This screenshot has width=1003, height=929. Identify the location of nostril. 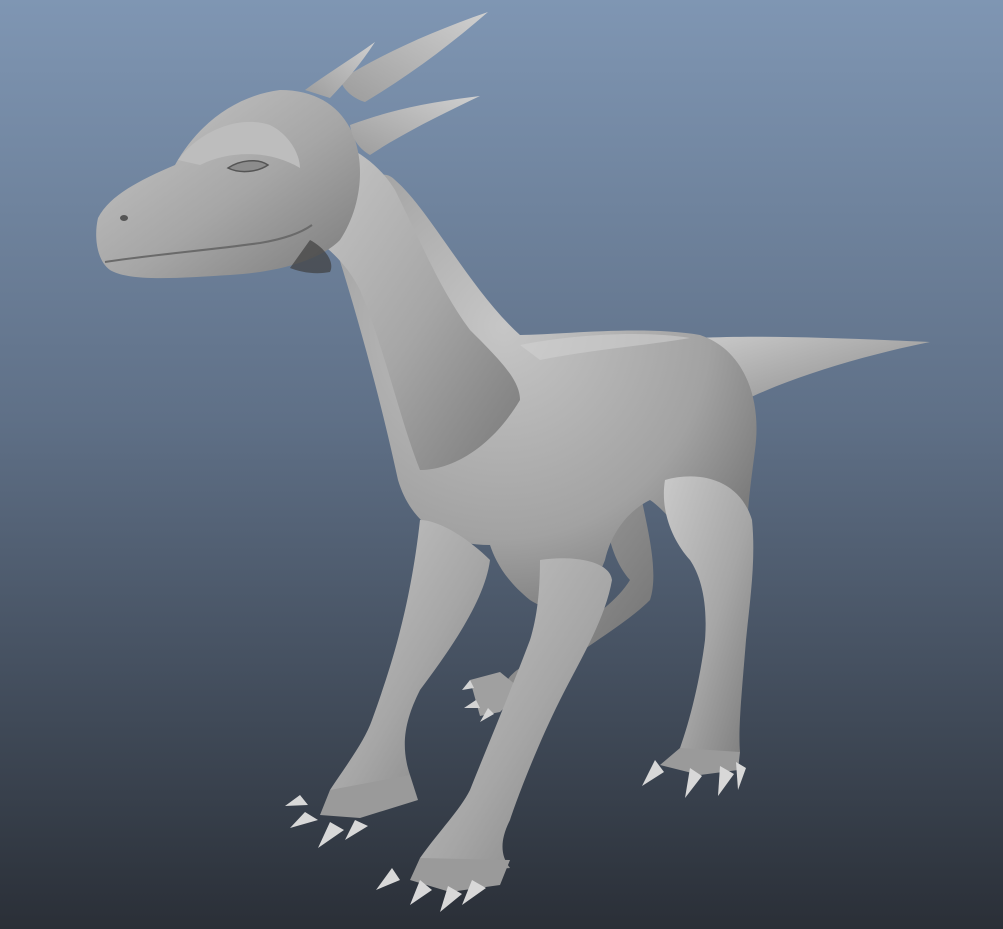
(124, 218).